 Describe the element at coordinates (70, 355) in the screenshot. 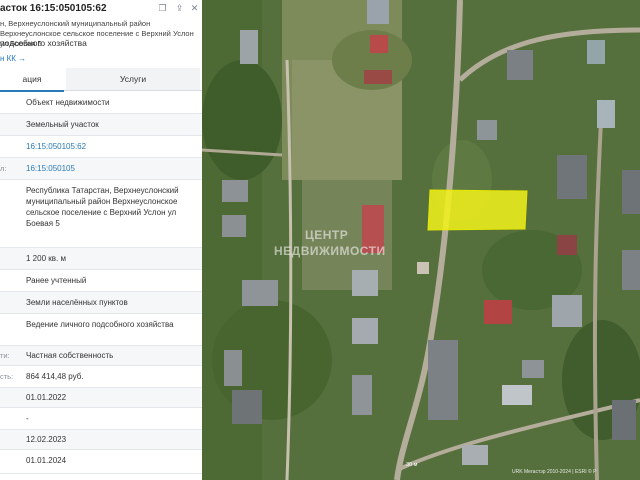

I see `row-value: Частная собственность` at that location.